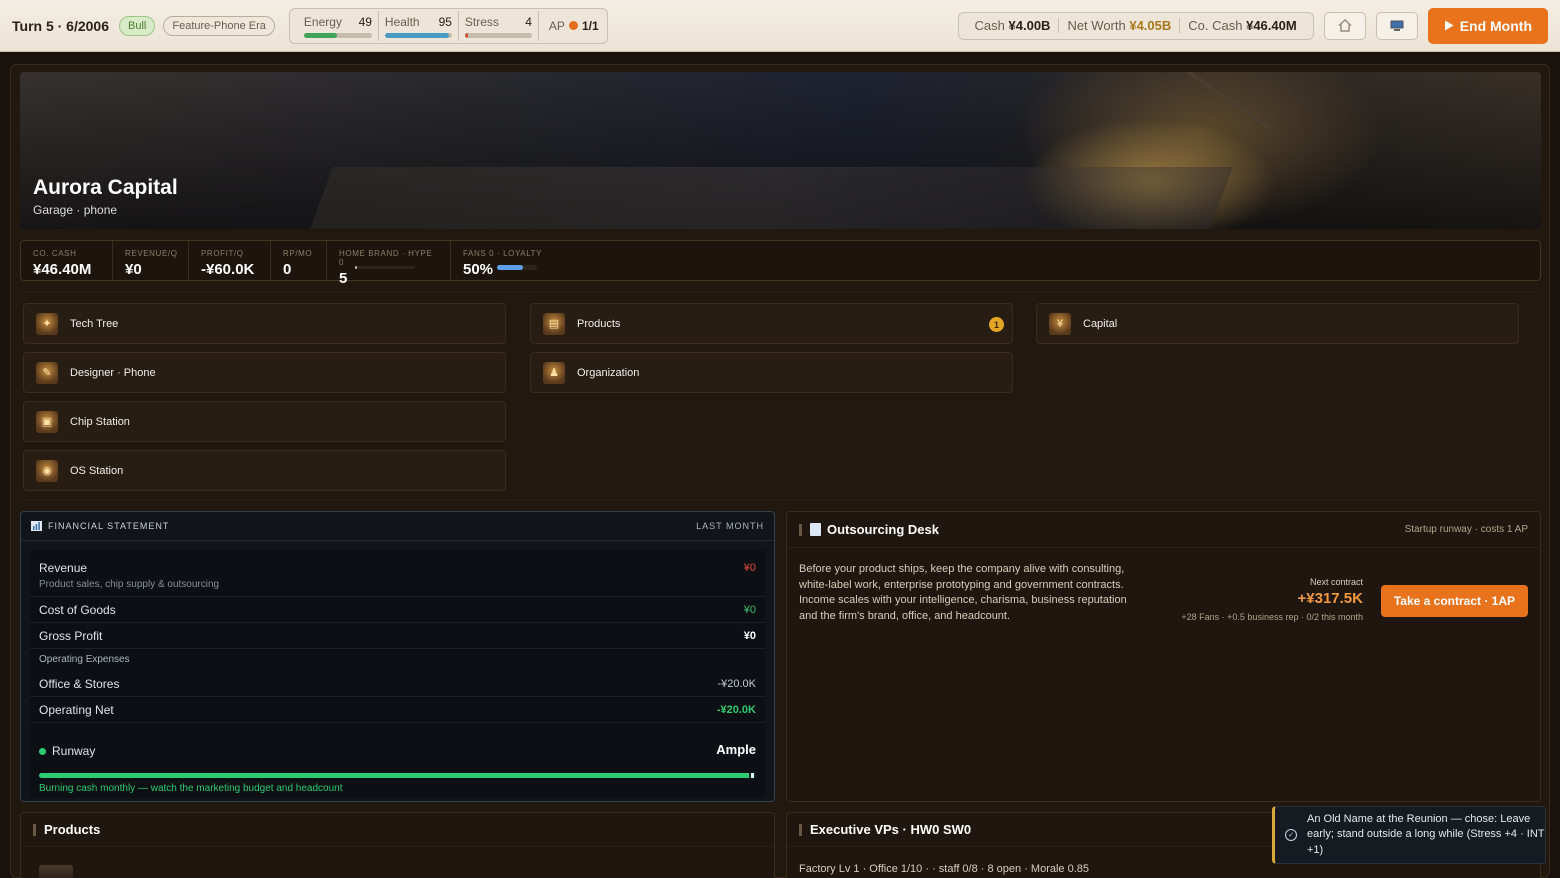 The height and width of the screenshot is (878, 1560). I want to click on energy-value: 49, so click(365, 21).